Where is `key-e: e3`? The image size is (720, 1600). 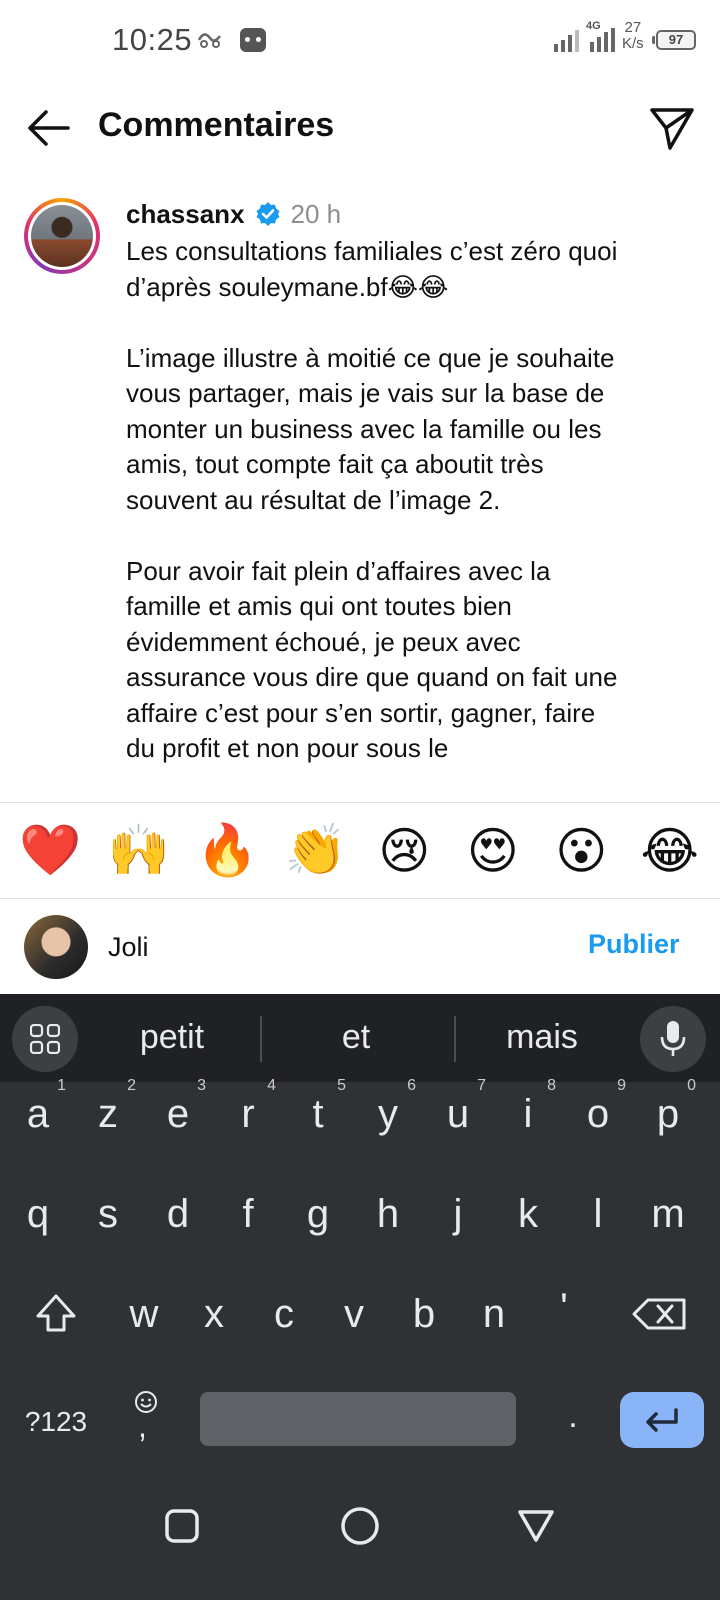
key-e: e3 is located at coordinates (178, 1114).